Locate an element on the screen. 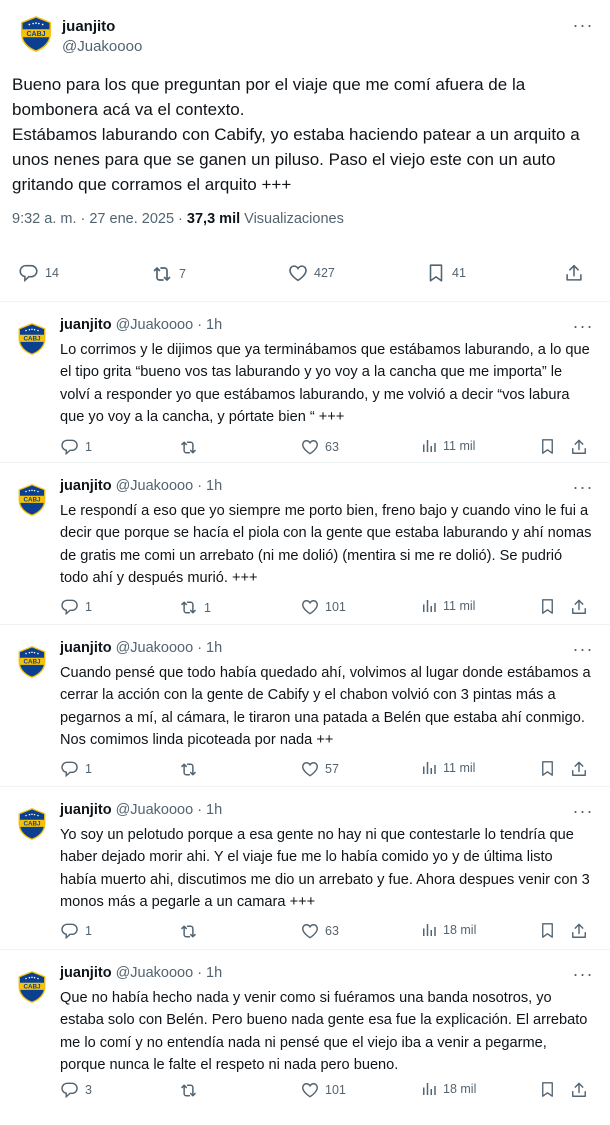 This screenshot has height=1125, width=610. like-button: 427 is located at coordinates (311, 273).